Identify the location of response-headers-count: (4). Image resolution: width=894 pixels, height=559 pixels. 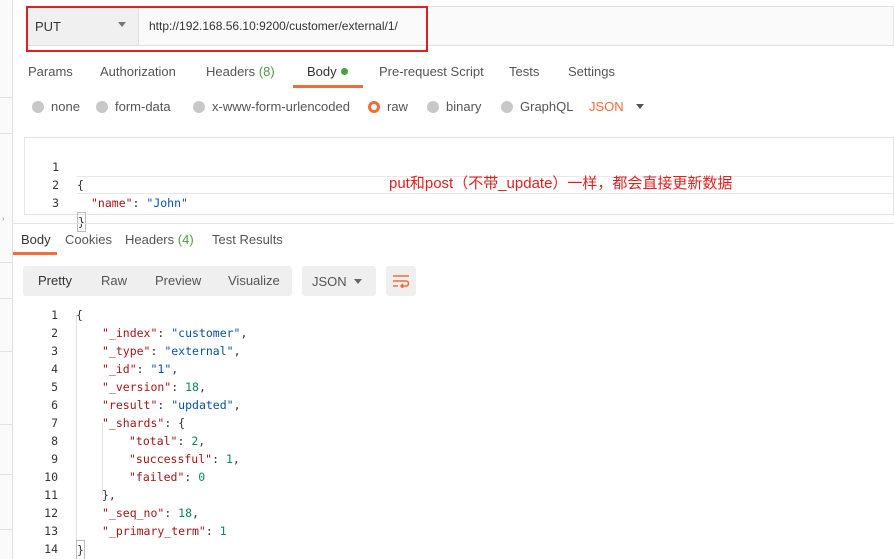
(185, 239).